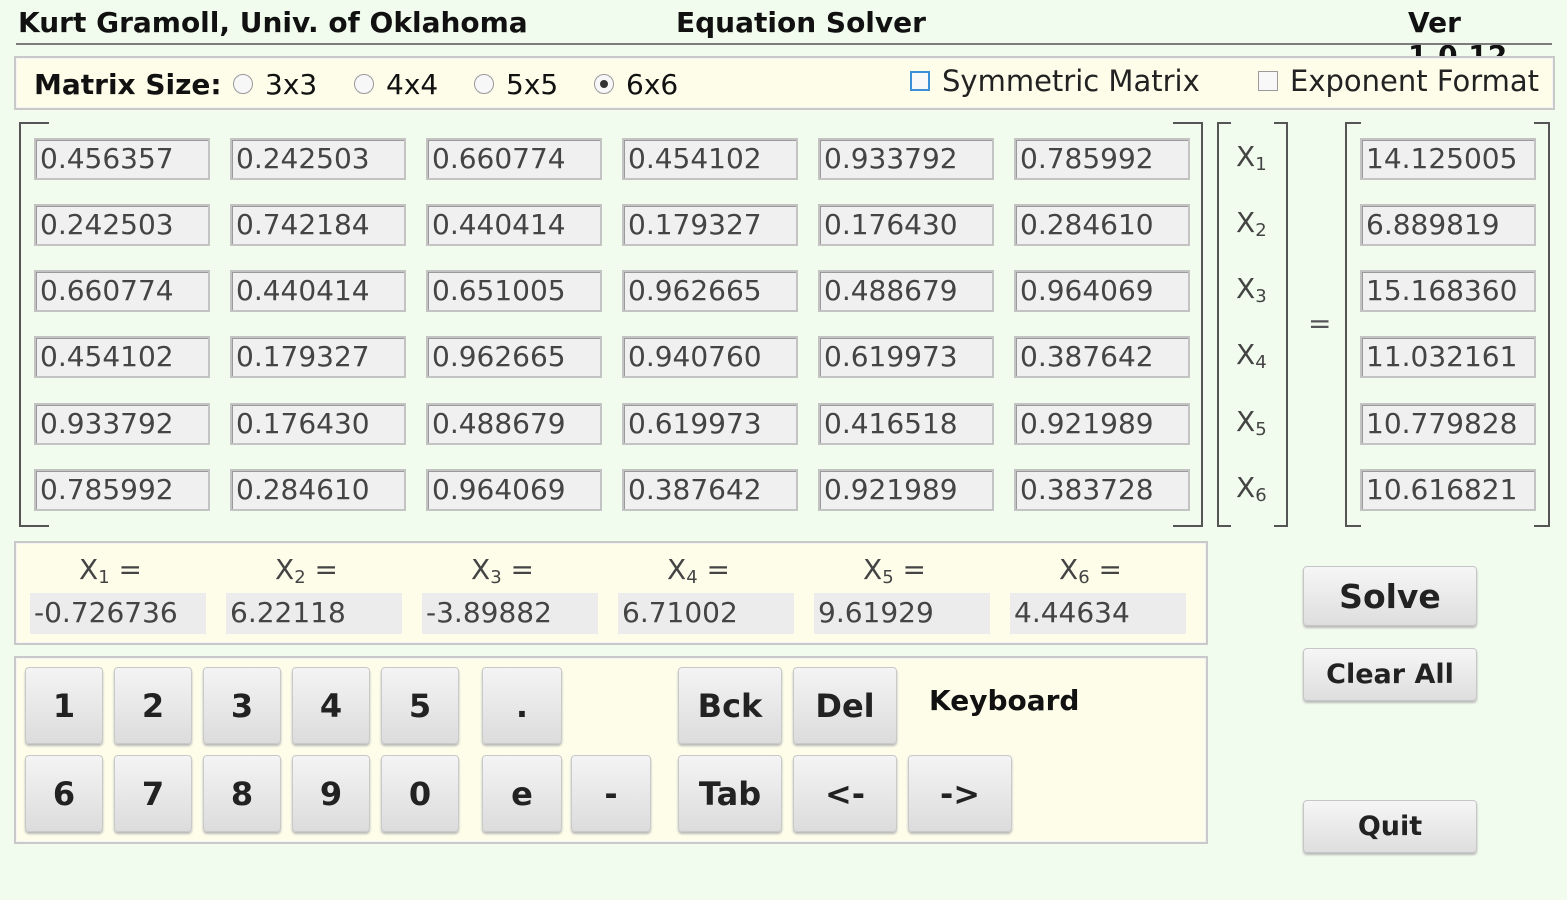 This screenshot has height=900, width=1567. Describe the element at coordinates (1102, 291) in the screenshot. I see `matrix-cell-r3c6: 0.964069` at that location.